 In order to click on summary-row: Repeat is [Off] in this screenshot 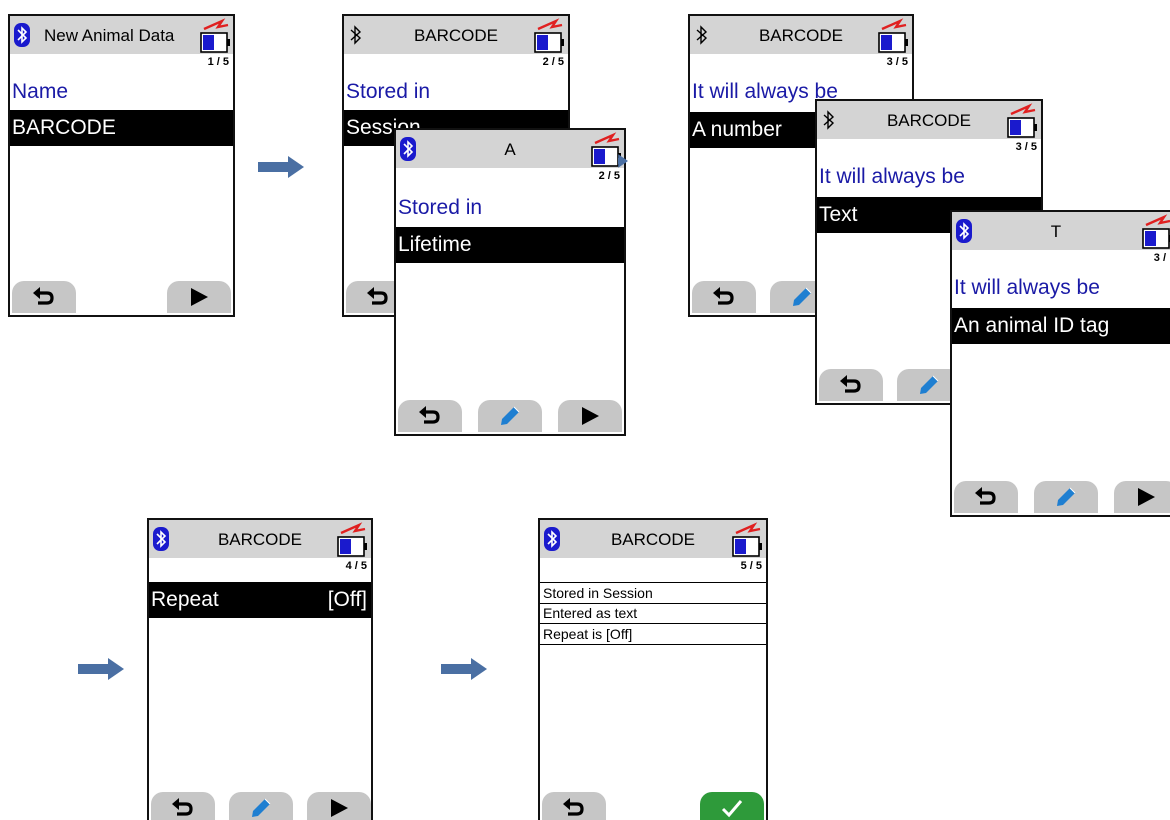, I will do `click(653, 634)`.